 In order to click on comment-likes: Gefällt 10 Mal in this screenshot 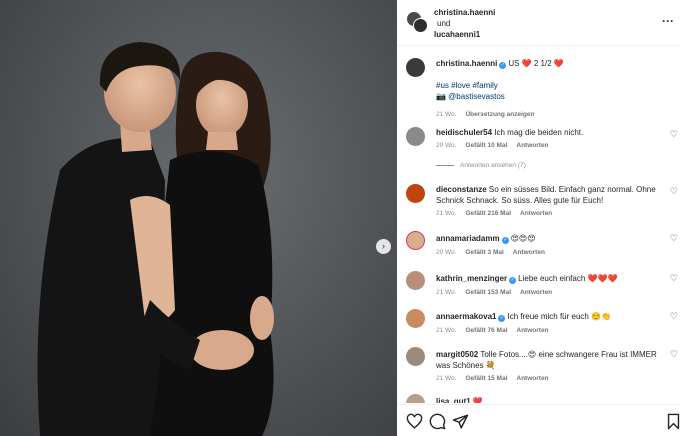, I will do `click(486, 145)`.